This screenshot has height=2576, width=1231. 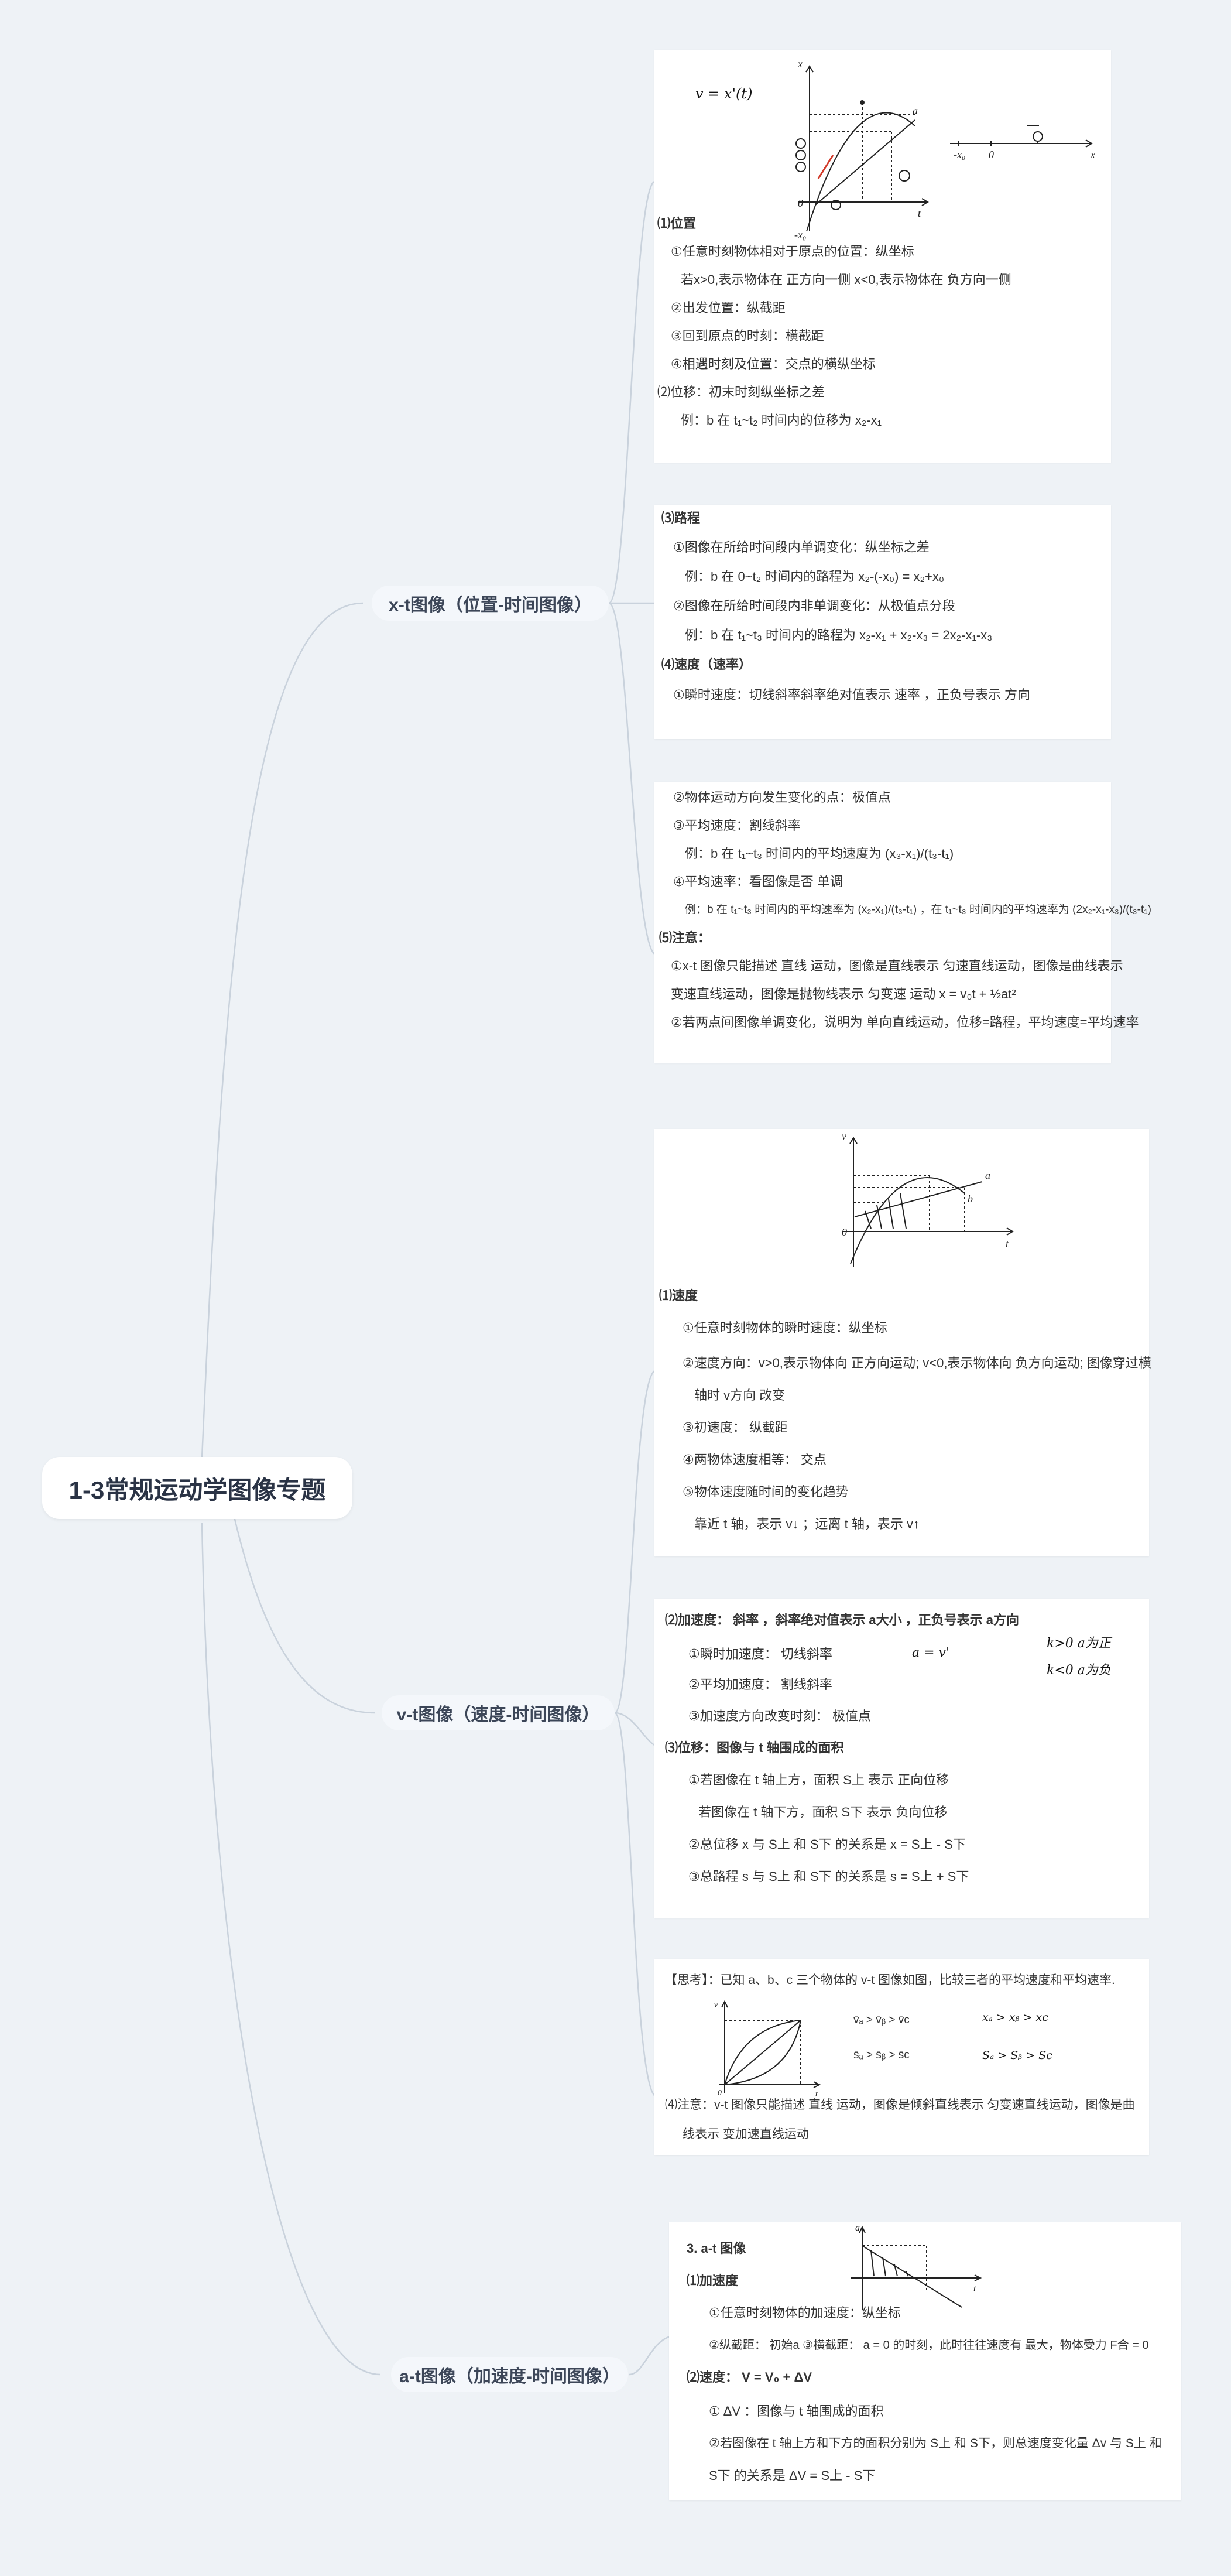 I want to click on xt3-line-5: ⑸注意：, so click(x=685, y=937).